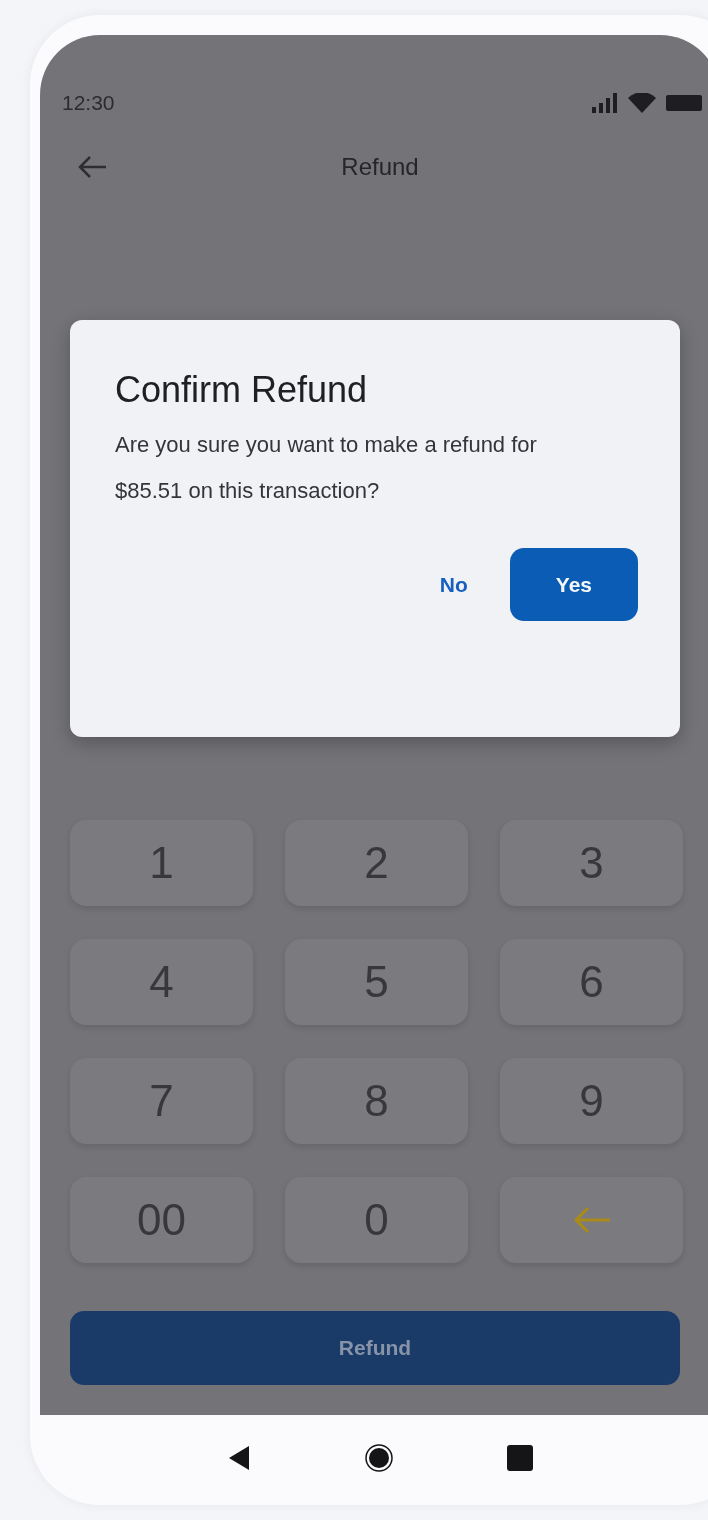  What do you see at coordinates (161, 1101) in the screenshot?
I see `keypad-key: 7` at bounding box center [161, 1101].